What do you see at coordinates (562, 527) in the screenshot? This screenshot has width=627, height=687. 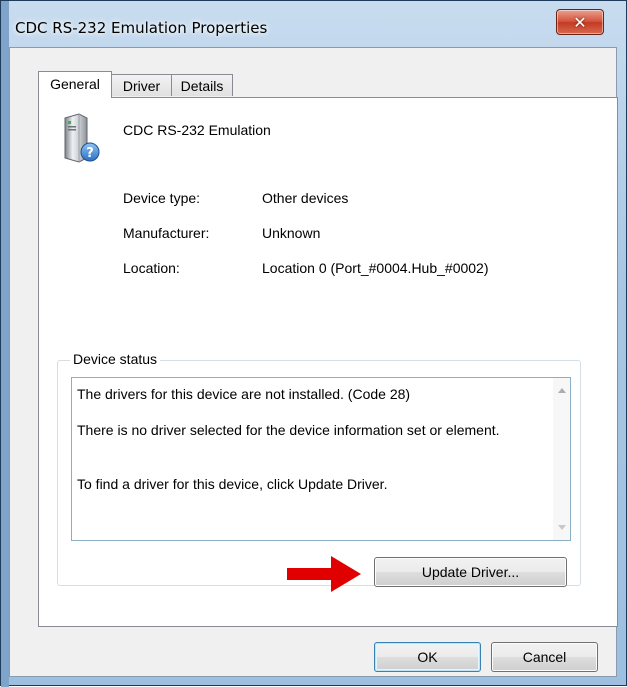 I see `scroll-down-arrow-icon` at bounding box center [562, 527].